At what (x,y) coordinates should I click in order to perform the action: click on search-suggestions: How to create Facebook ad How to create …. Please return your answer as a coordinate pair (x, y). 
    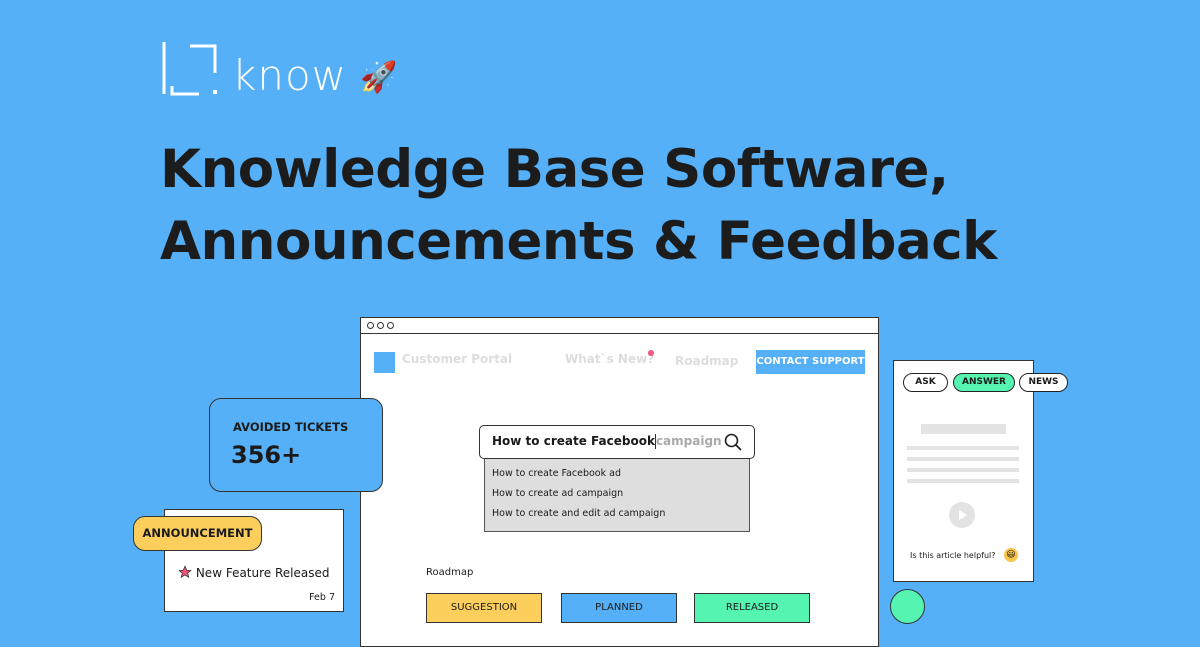
    Looking at the image, I should click on (617, 495).